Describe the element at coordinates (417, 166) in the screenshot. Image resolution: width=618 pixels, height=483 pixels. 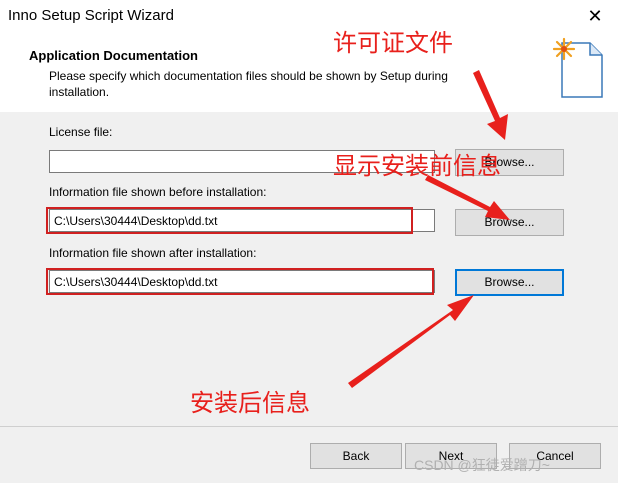
I see `annotation-before: 显示安装前信息` at that location.